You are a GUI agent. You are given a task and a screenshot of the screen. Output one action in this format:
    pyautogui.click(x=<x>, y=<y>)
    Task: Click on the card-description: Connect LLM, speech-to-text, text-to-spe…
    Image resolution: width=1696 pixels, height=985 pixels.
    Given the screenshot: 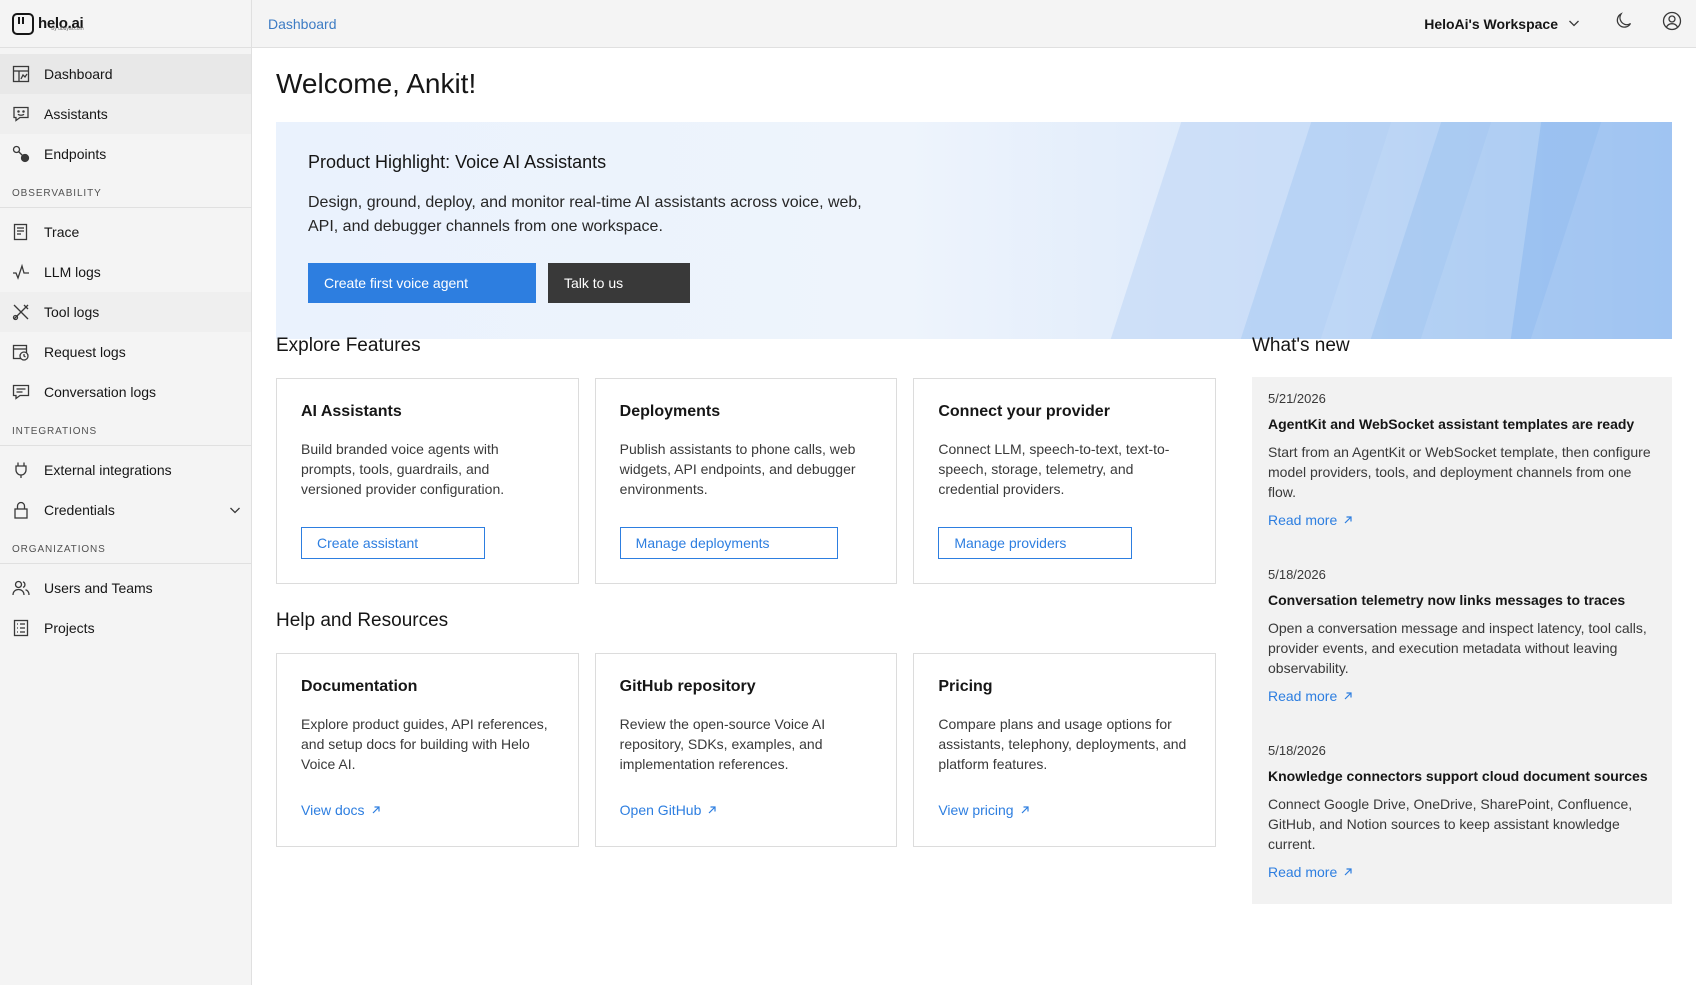 What is the action you would take?
    pyautogui.click(x=1054, y=469)
    